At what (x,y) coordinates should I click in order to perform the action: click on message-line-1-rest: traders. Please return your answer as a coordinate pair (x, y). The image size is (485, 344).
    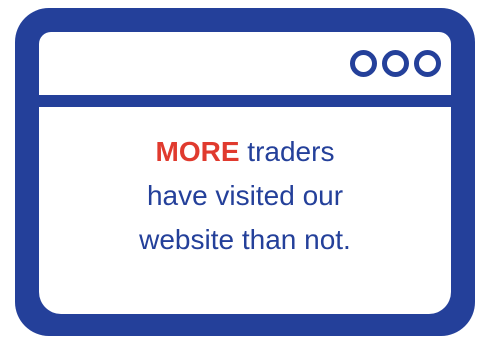
    Looking at the image, I should click on (287, 151).